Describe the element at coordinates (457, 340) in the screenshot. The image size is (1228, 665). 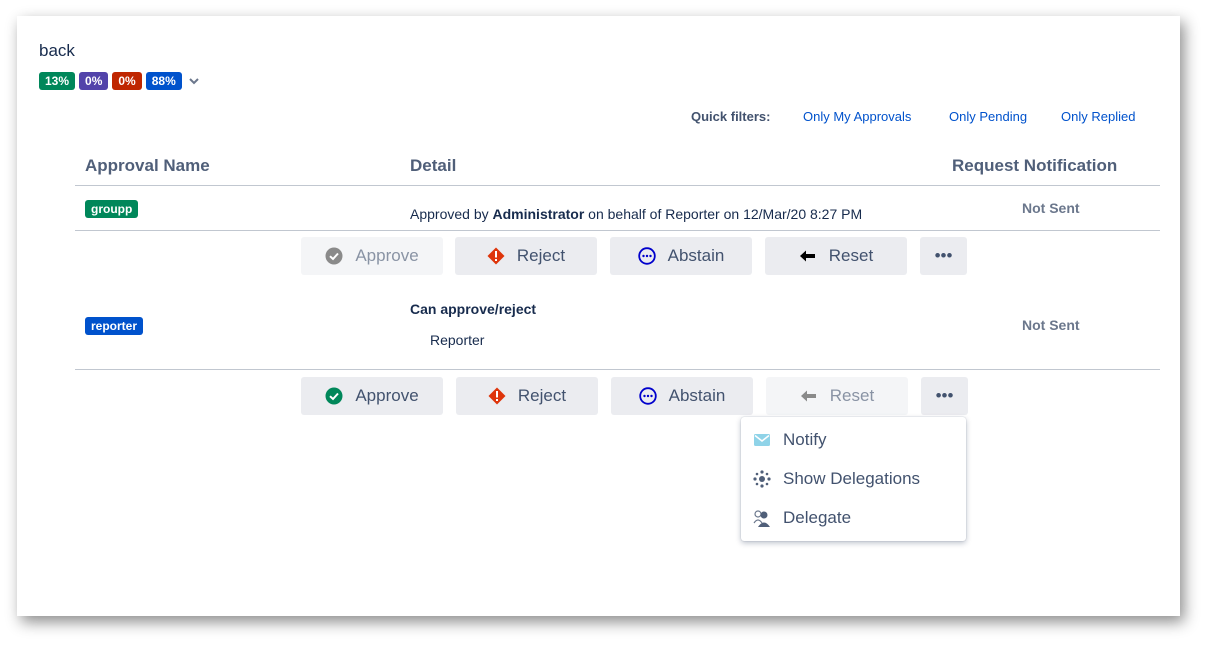
I see `approver-user: Reporter` at that location.